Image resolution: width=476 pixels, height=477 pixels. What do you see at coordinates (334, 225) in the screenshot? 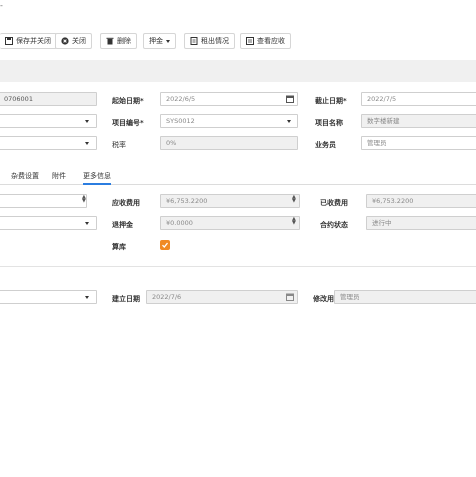
I see `contract-status-label: 合约状态` at bounding box center [334, 225].